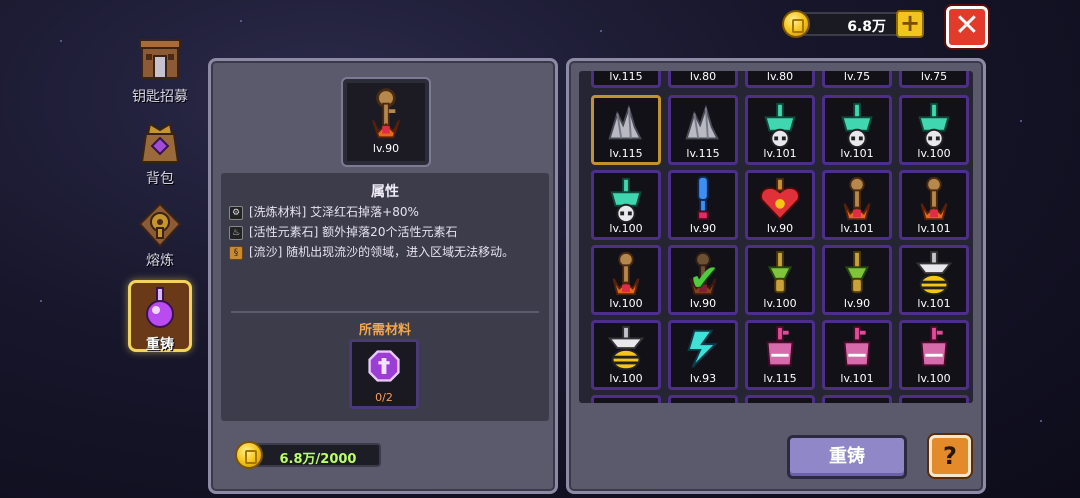 The width and height of the screenshot is (1080, 498). Describe the element at coordinates (386, 122) in the screenshot. I see `selected-item-slot: lv.90` at that location.